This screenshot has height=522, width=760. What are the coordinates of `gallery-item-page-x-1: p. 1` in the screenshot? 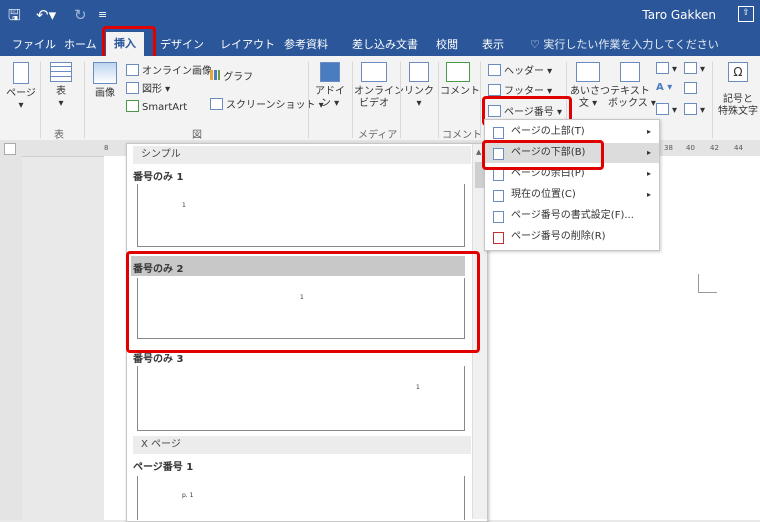 It's located at (301, 498).